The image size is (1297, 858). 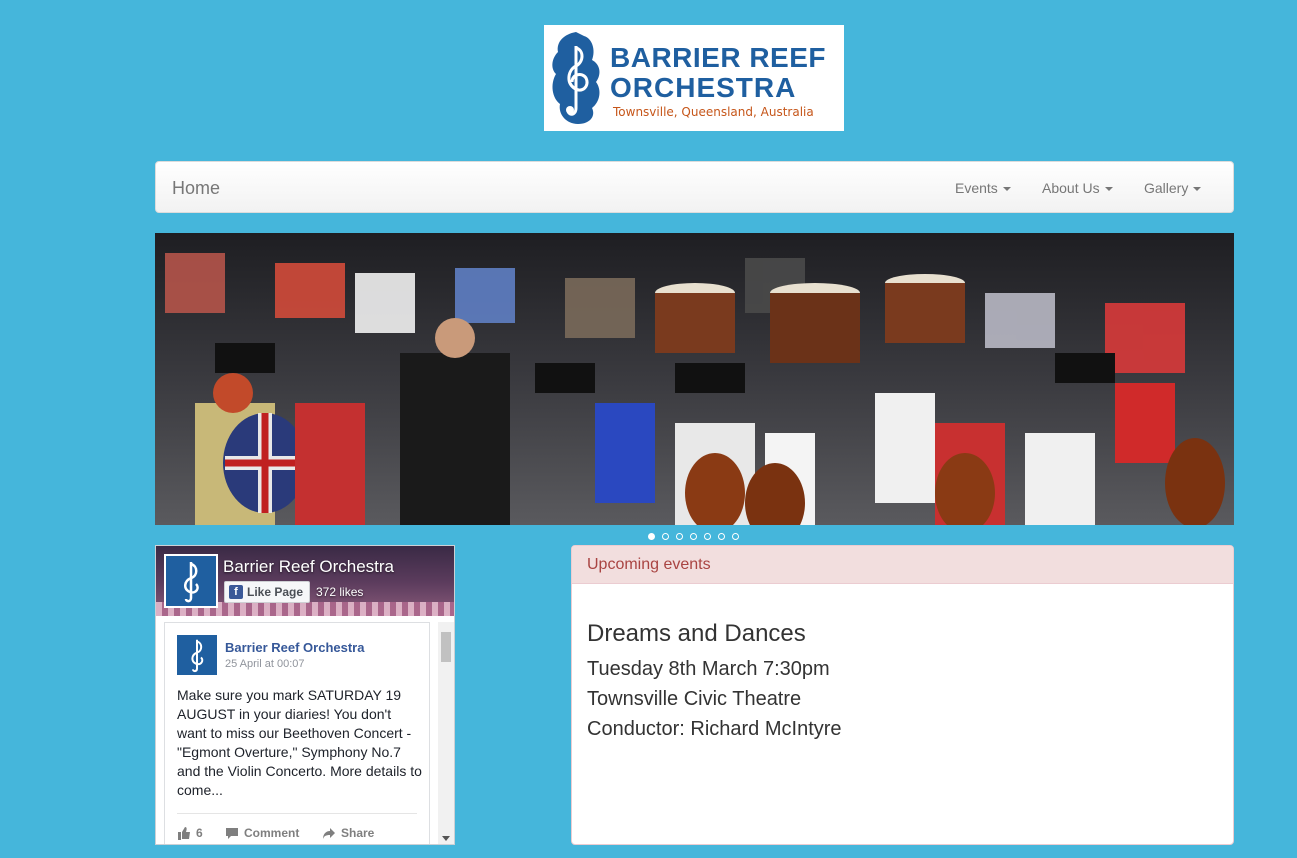 I want to click on event-venue: Townsville Civic Theatre, so click(x=694, y=699).